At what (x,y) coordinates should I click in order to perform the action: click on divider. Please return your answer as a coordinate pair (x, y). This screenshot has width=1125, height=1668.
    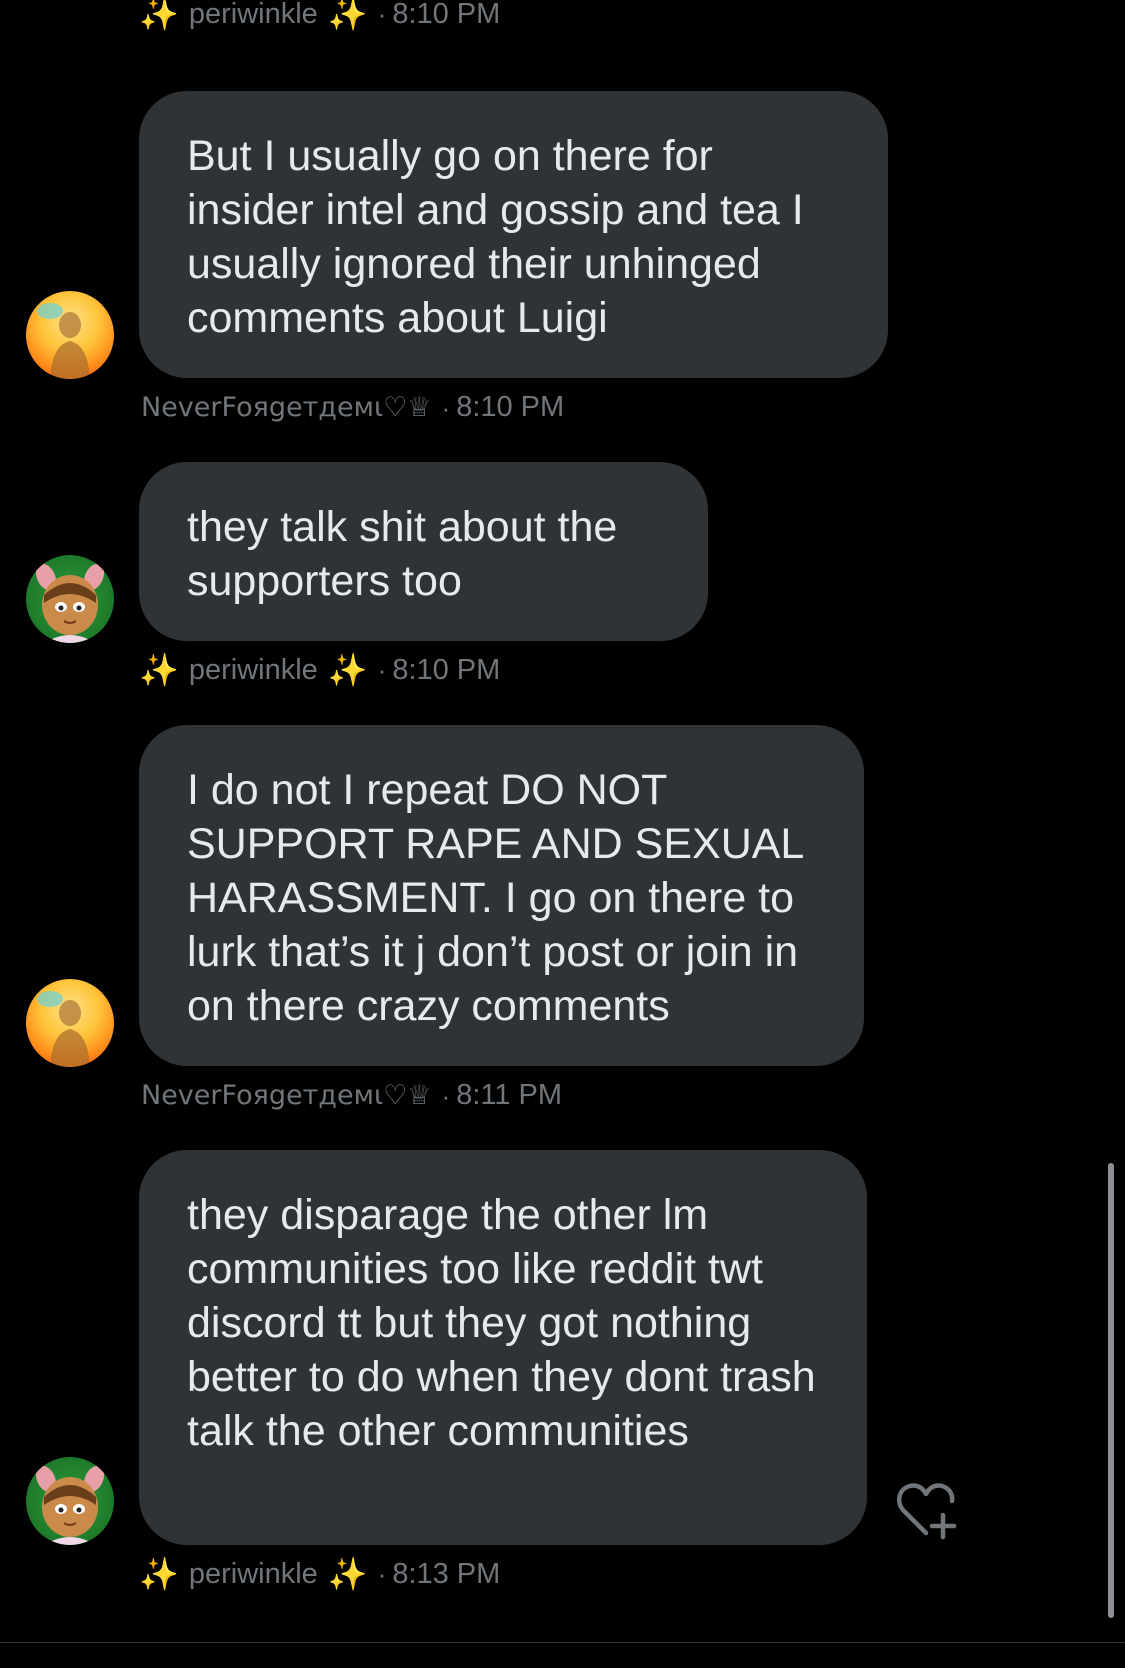
    Looking at the image, I should click on (562, 1642).